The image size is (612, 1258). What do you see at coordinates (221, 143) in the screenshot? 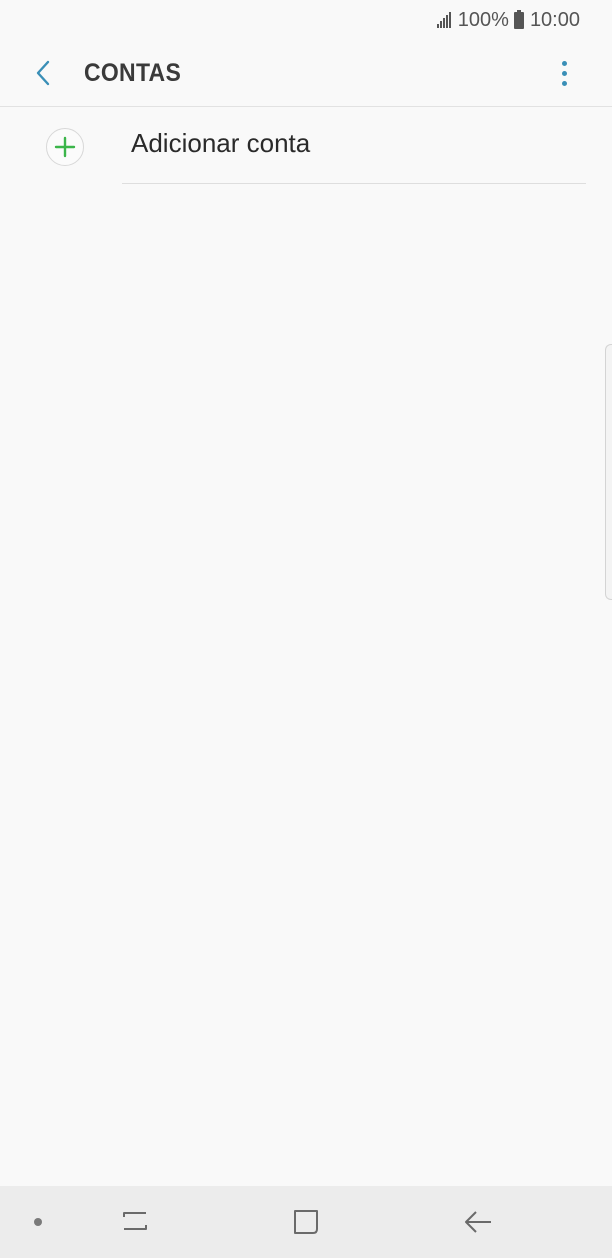
I see `add-account-label: Adicionar conta` at bounding box center [221, 143].